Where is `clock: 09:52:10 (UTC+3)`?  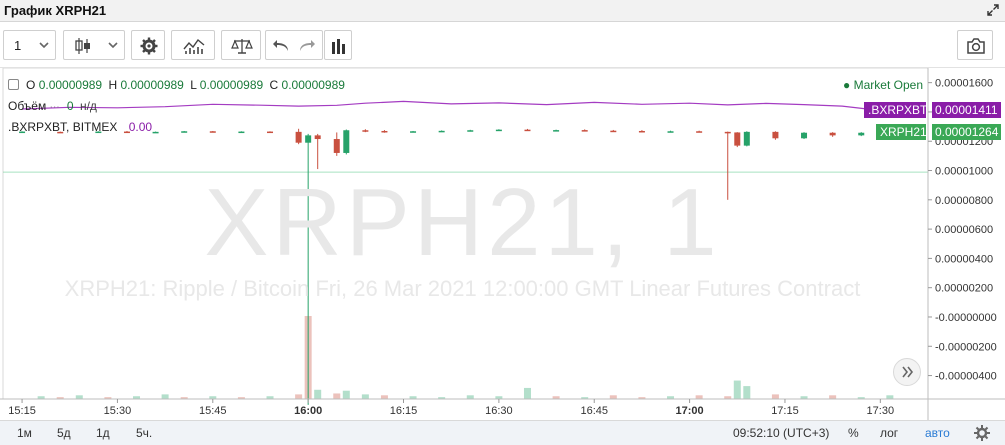 clock: 09:52:10 (UTC+3) is located at coordinates (781, 433).